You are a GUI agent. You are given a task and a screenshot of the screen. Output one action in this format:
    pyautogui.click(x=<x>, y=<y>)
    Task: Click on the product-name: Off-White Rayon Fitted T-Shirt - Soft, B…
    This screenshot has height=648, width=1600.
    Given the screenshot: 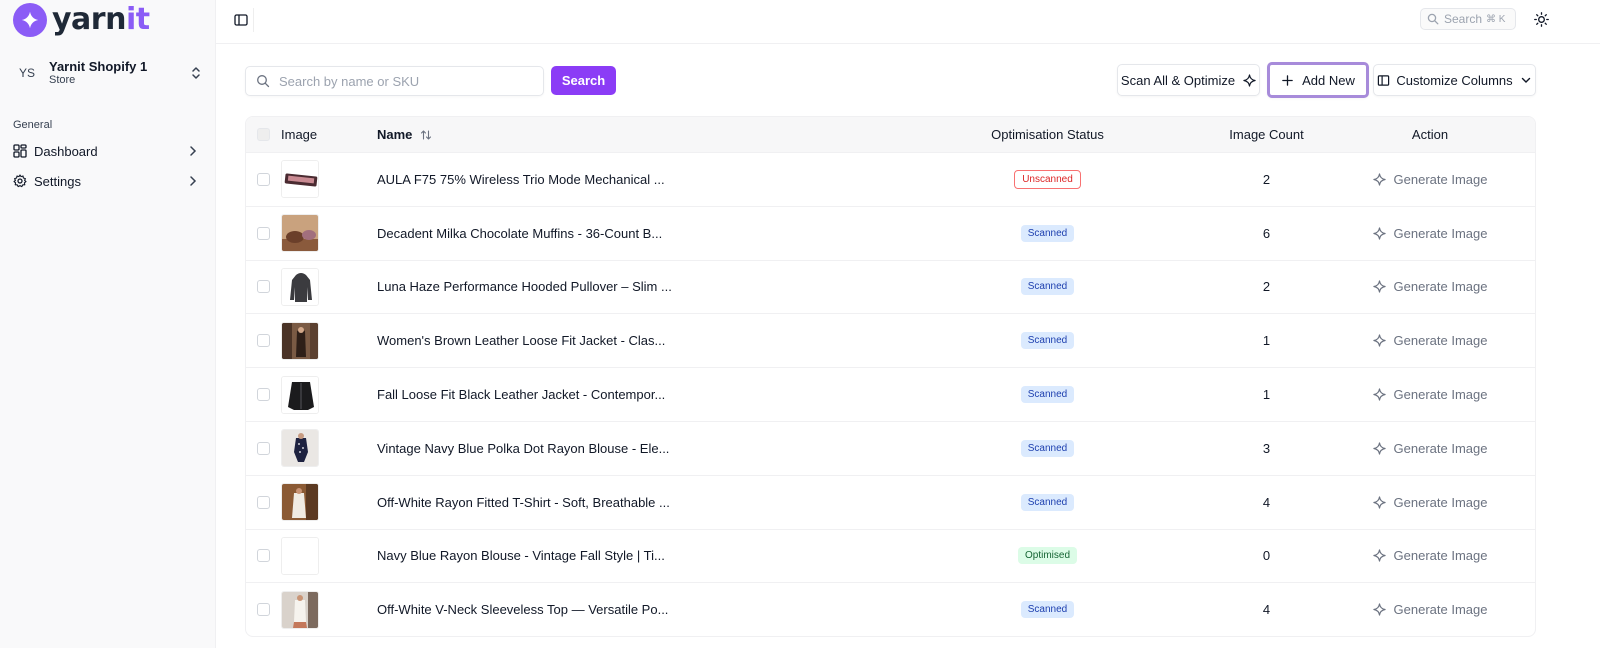 What is the action you would take?
    pyautogui.click(x=523, y=502)
    